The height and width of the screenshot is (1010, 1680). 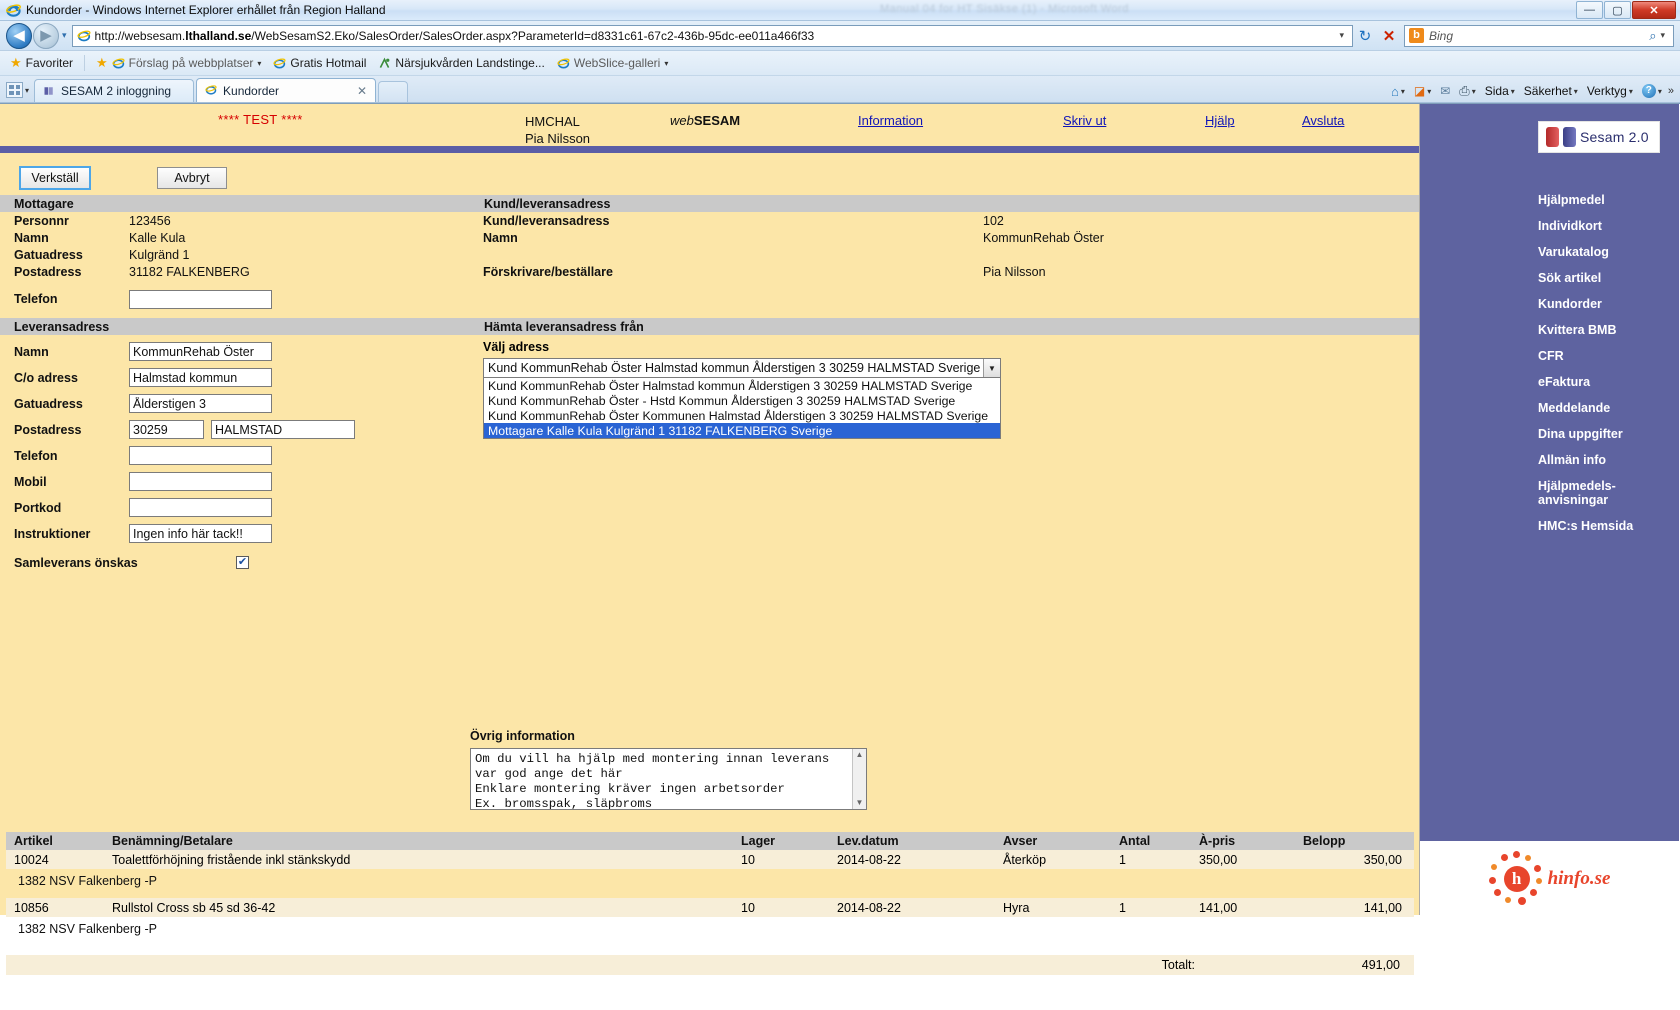 What do you see at coordinates (1608, 200) in the screenshot?
I see `sidebar-item-hjalpmedel: Hjälpmedel` at bounding box center [1608, 200].